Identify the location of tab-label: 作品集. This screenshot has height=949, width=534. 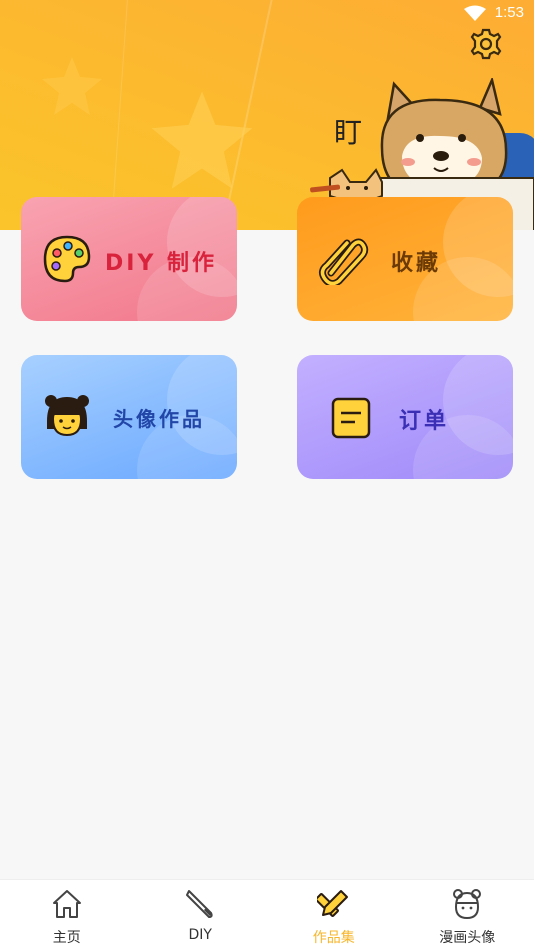
(333, 938).